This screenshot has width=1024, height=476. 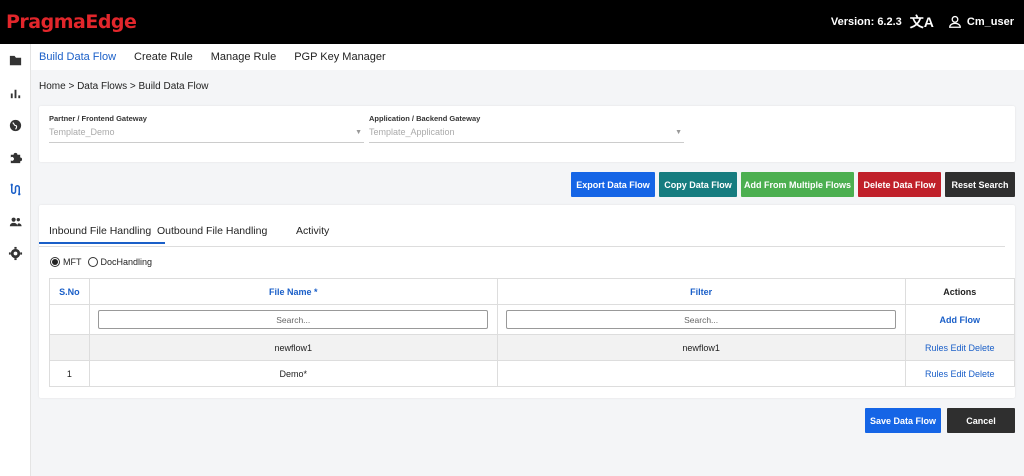 What do you see at coordinates (92, 262) in the screenshot?
I see `dochandling-radio` at bounding box center [92, 262].